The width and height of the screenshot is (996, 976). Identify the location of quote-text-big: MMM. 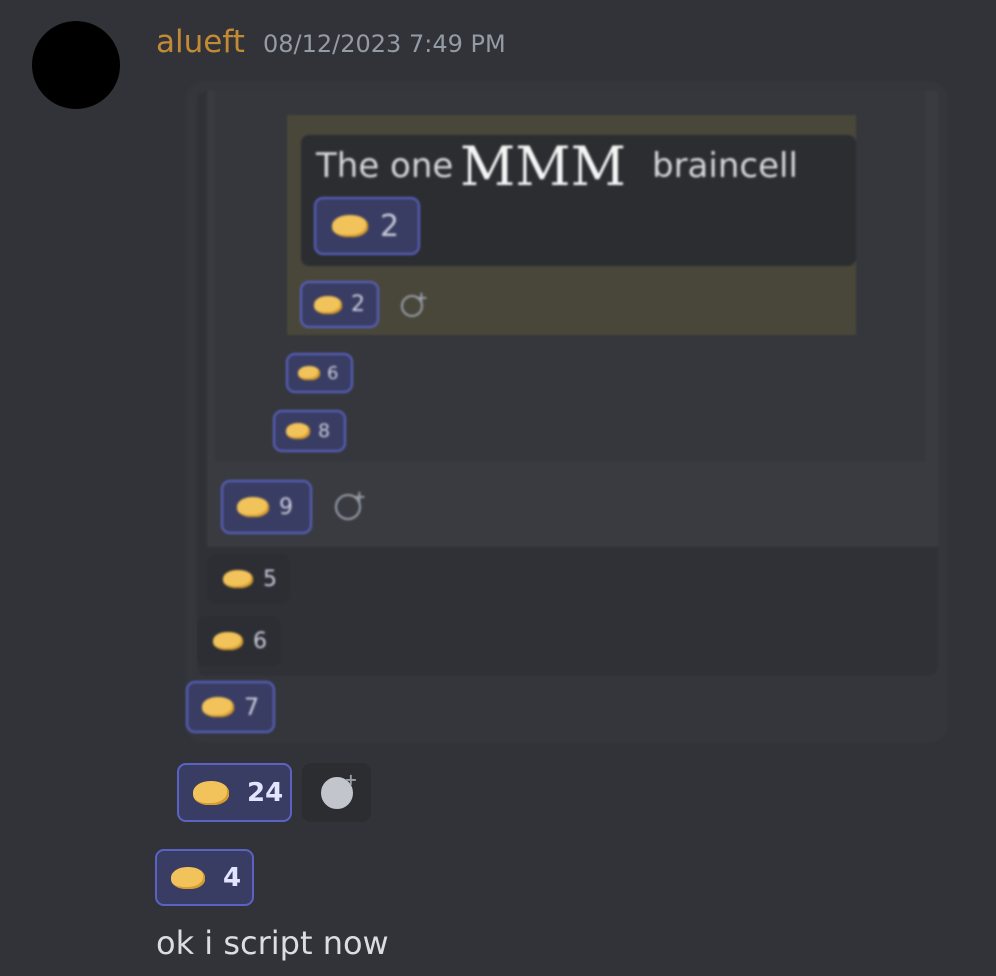
(543, 166).